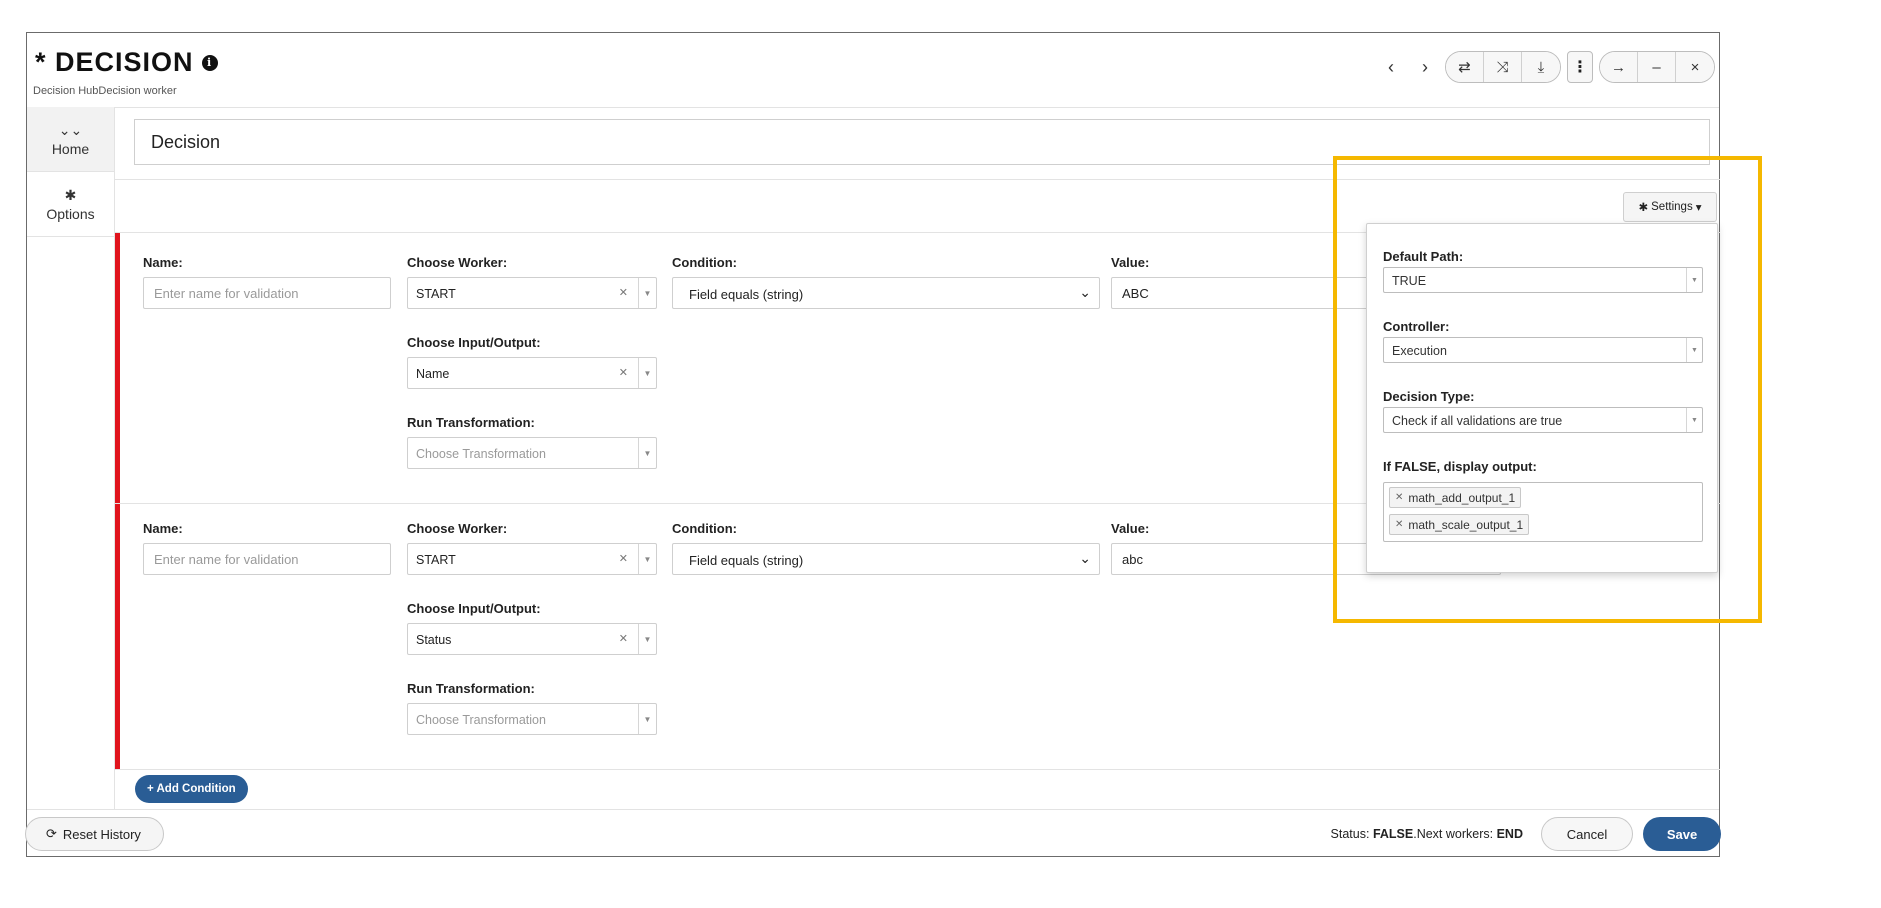  Describe the element at coordinates (1419, 351) in the screenshot. I see `controller-value: Execution` at that location.